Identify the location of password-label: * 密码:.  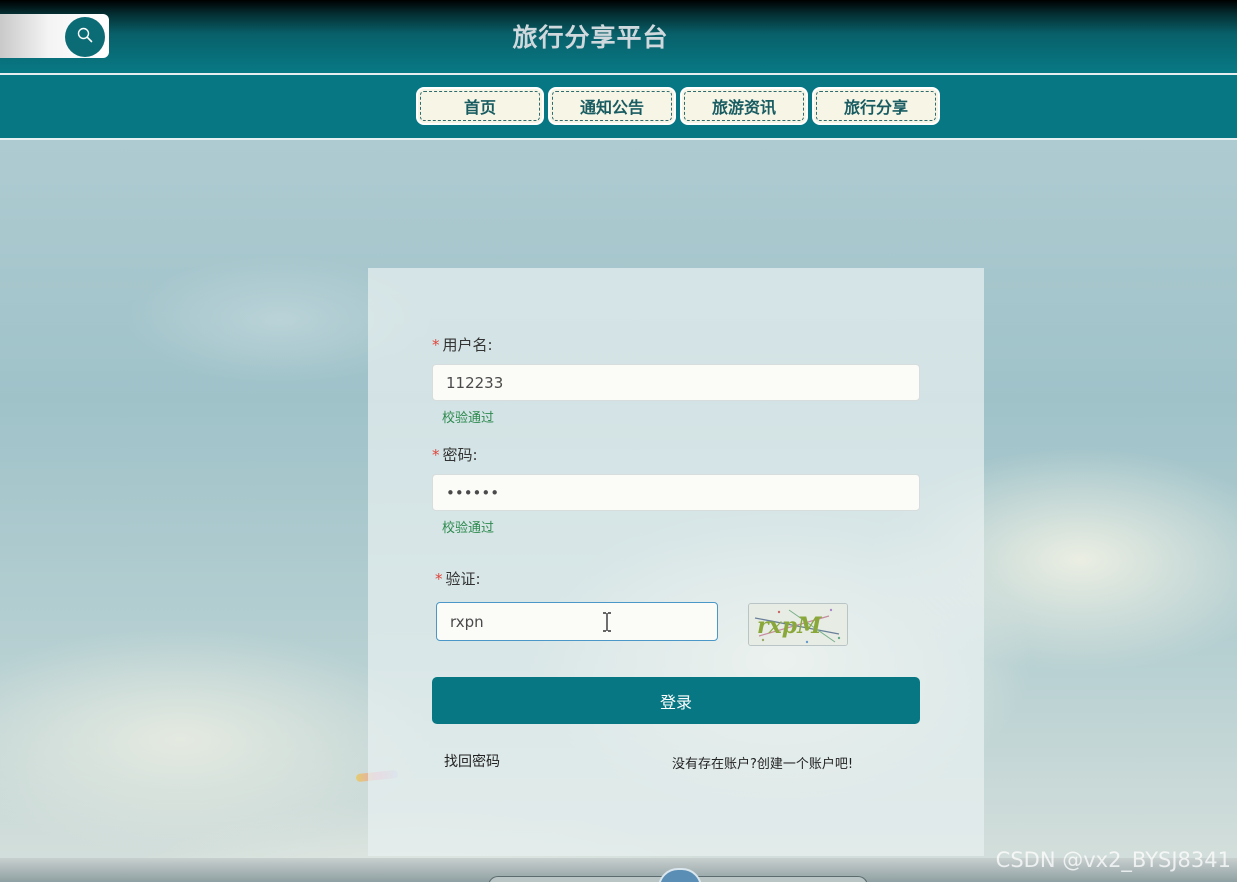
(455, 454).